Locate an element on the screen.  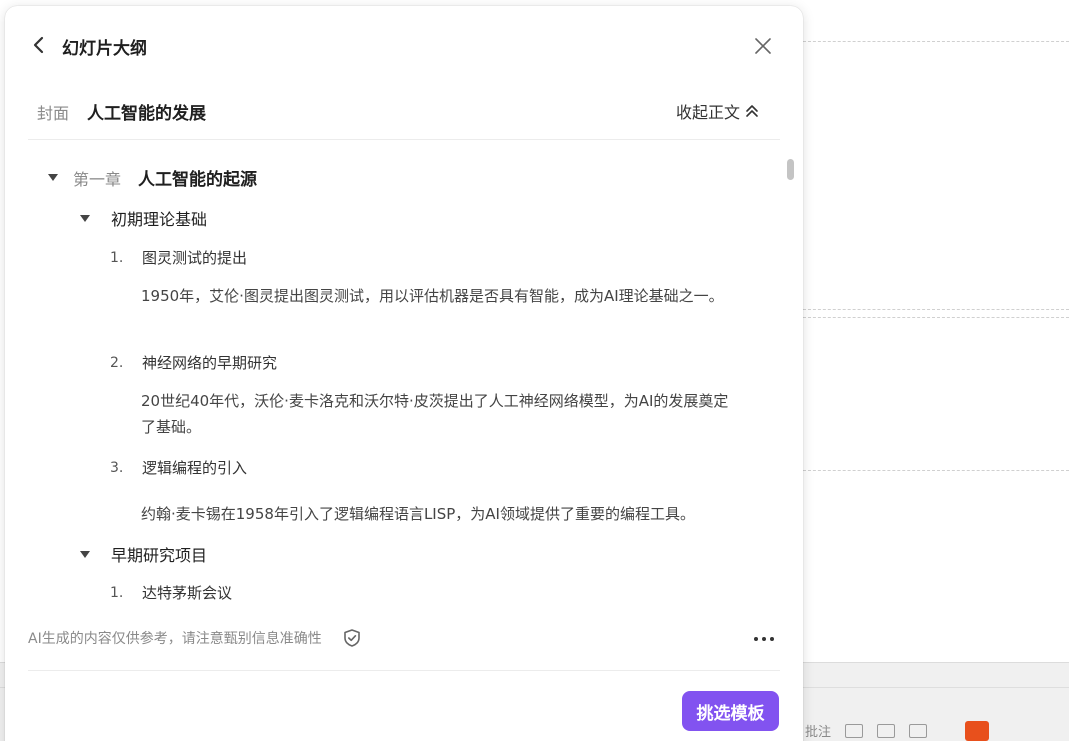
disclaimer-text: AI生成的内容仅供参考，请注意甄别信息准确性 is located at coordinates (175, 639).